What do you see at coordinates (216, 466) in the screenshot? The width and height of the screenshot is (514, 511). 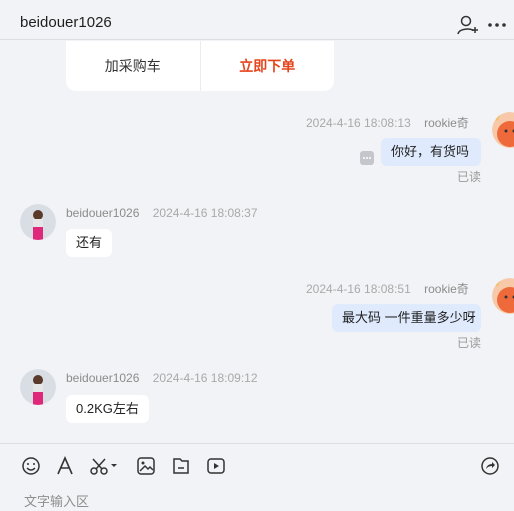 I see `video-icon` at bounding box center [216, 466].